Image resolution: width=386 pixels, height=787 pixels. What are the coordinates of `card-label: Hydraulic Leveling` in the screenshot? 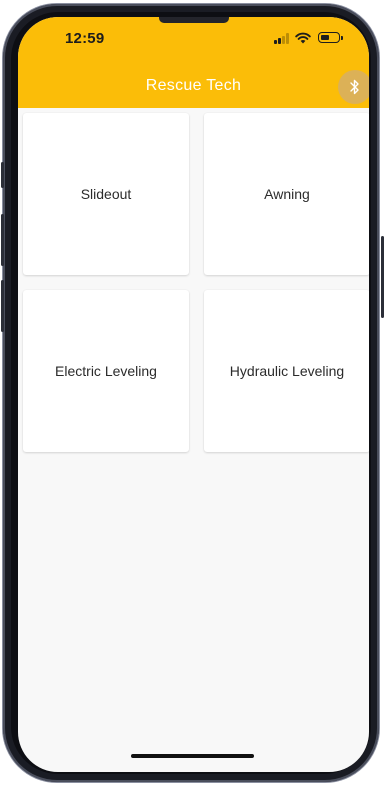 It's located at (287, 371).